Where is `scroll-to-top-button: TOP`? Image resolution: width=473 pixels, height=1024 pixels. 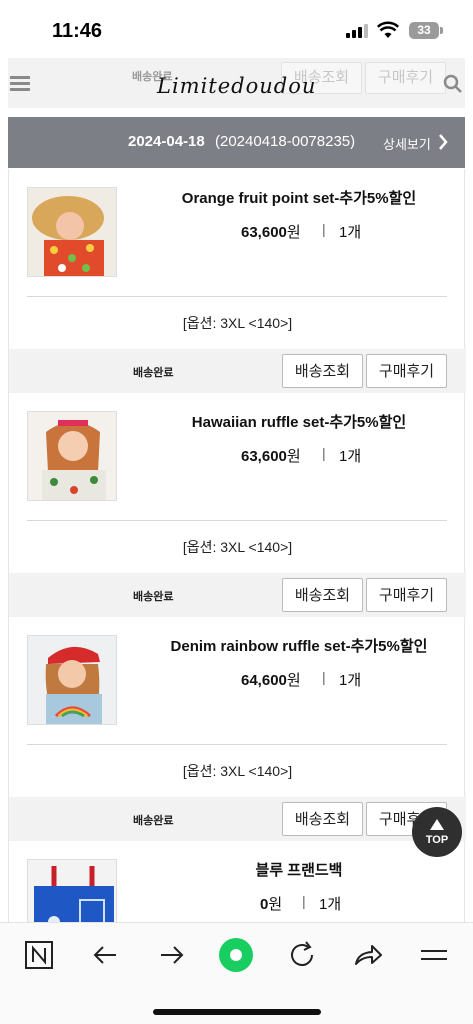 scroll-to-top-button: TOP is located at coordinates (437, 832).